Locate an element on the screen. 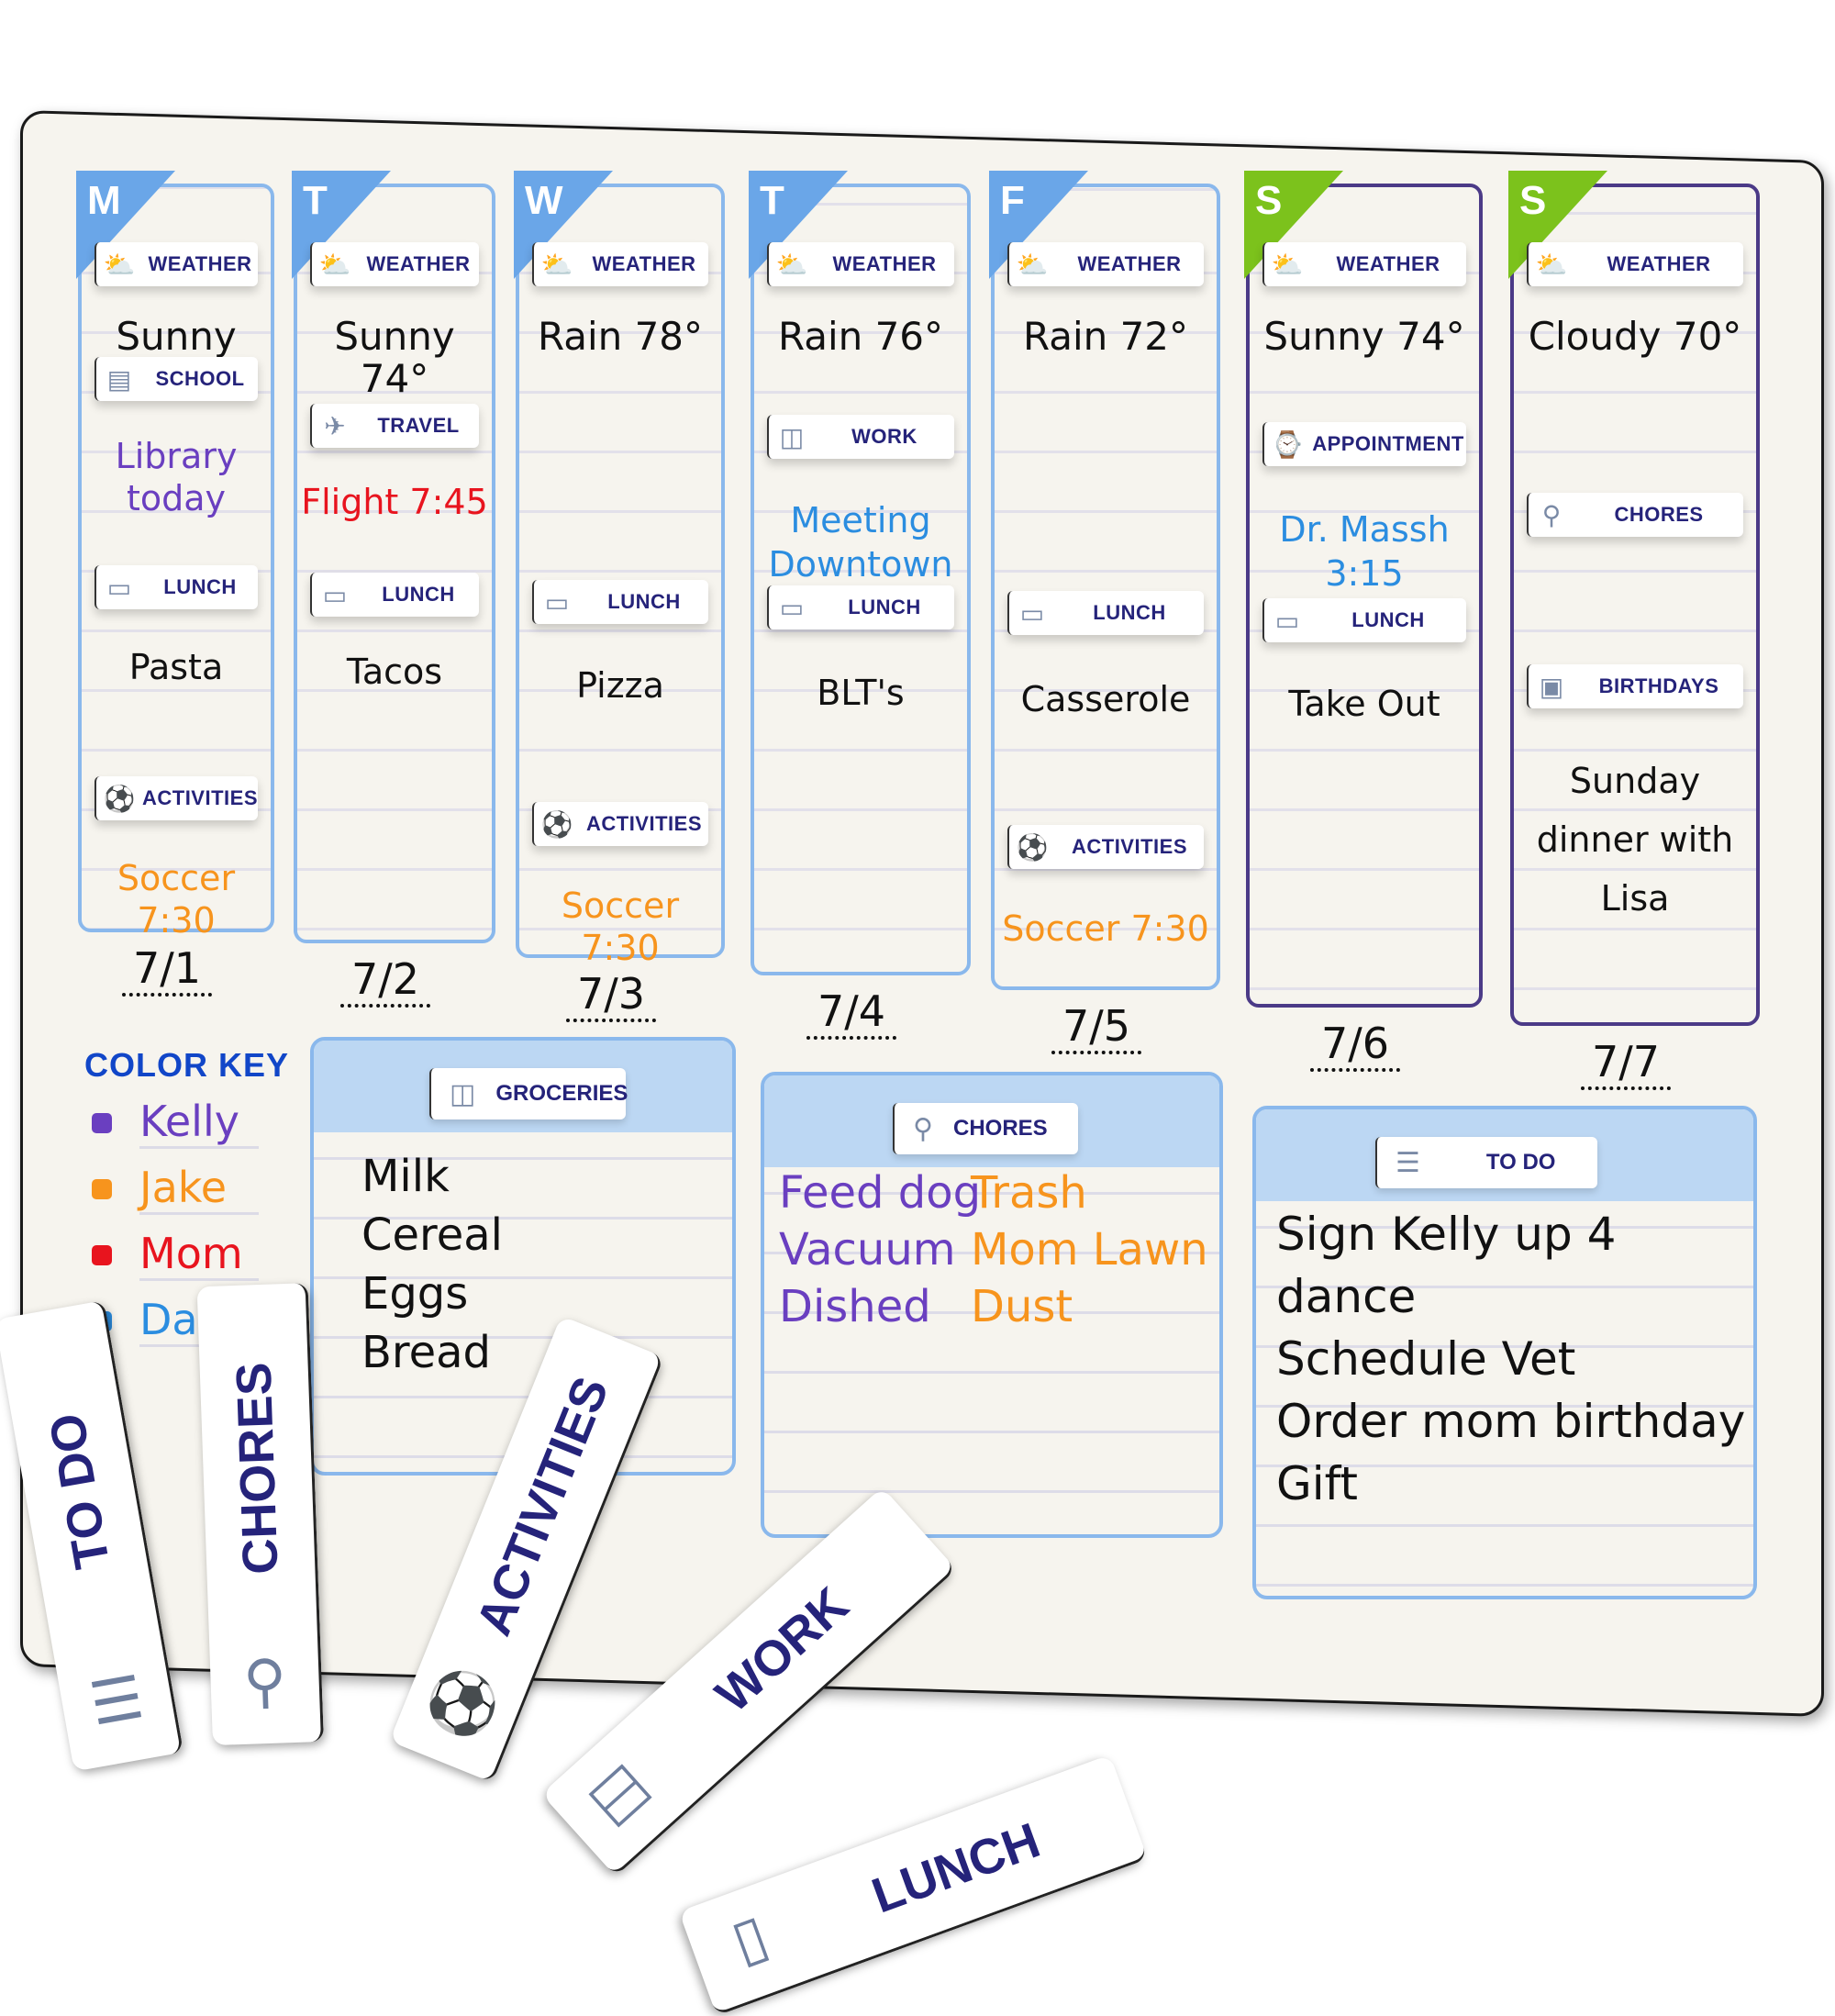 Image resolution: width=1835 pixels, height=2016 pixels. todo-item: Sign Kelly up 4 is located at coordinates (1446, 1234).